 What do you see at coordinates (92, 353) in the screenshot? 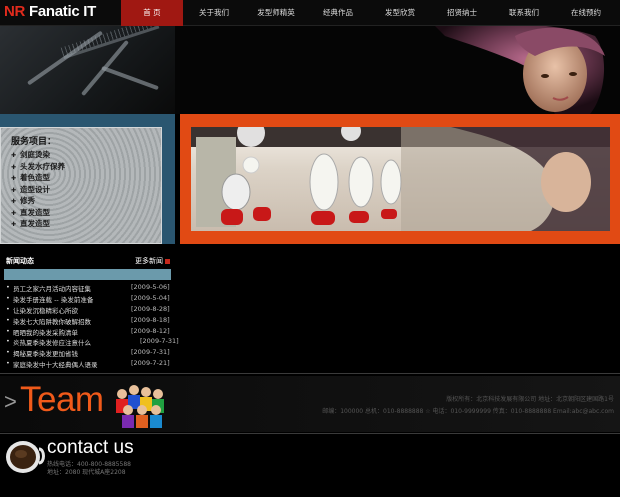
I see `news-item: • 揭秘夏季染发更加省钱 [2009-7-31]` at bounding box center [92, 353].